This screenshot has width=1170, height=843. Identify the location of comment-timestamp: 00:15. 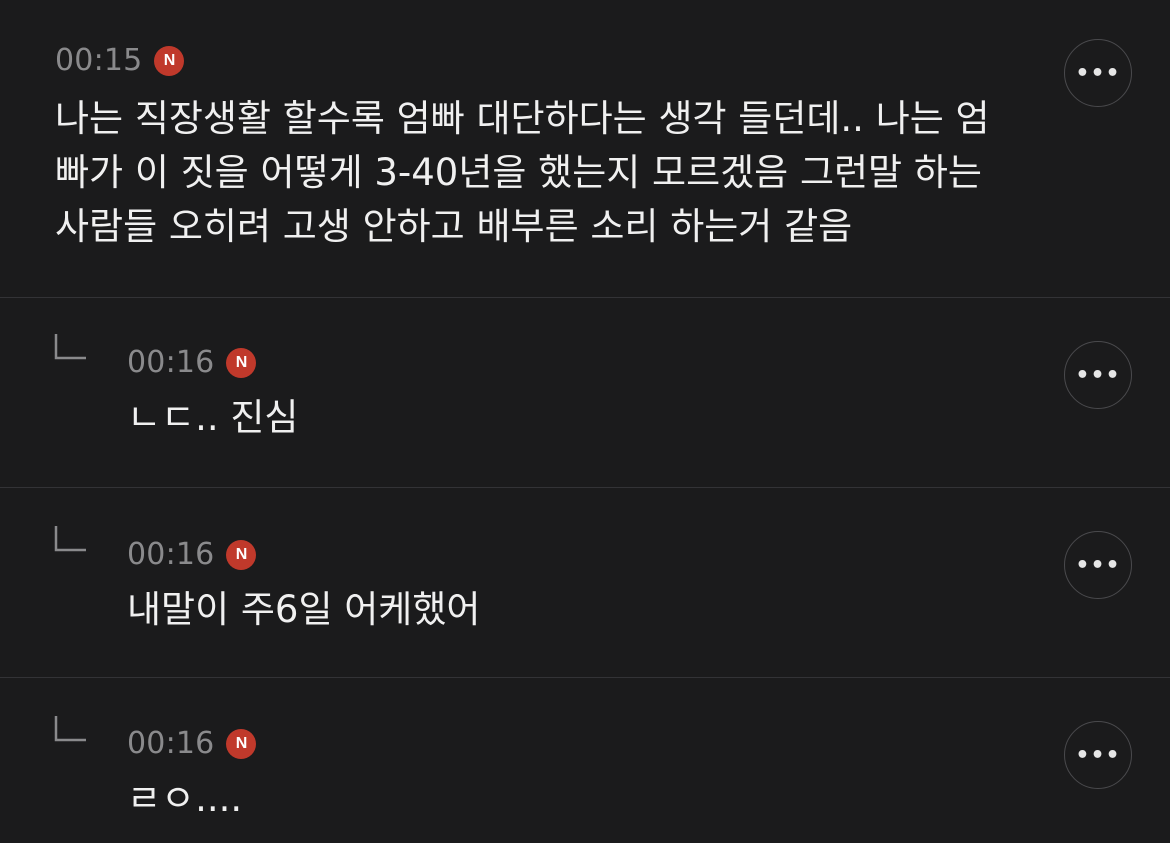
(99, 60).